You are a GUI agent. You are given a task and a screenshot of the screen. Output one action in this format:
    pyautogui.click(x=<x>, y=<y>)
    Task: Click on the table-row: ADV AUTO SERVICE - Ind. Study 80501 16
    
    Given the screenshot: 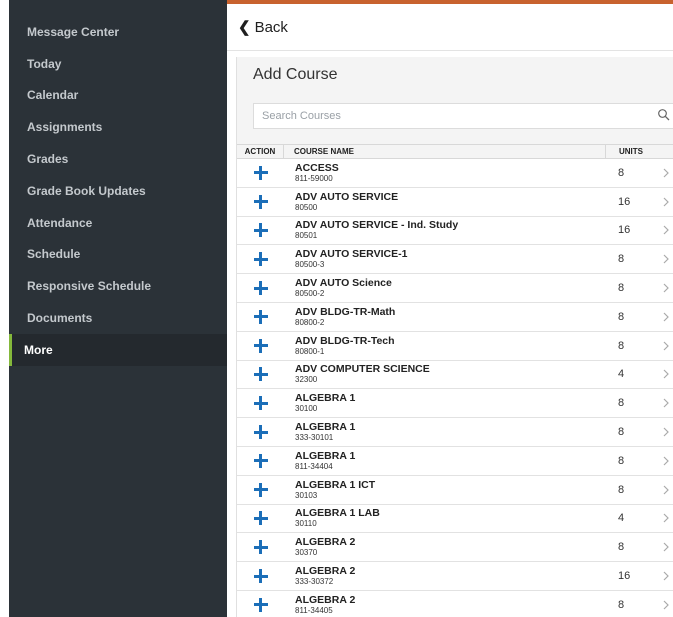 What is the action you would take?
    pyautogui.click(x=455, y=231)
    